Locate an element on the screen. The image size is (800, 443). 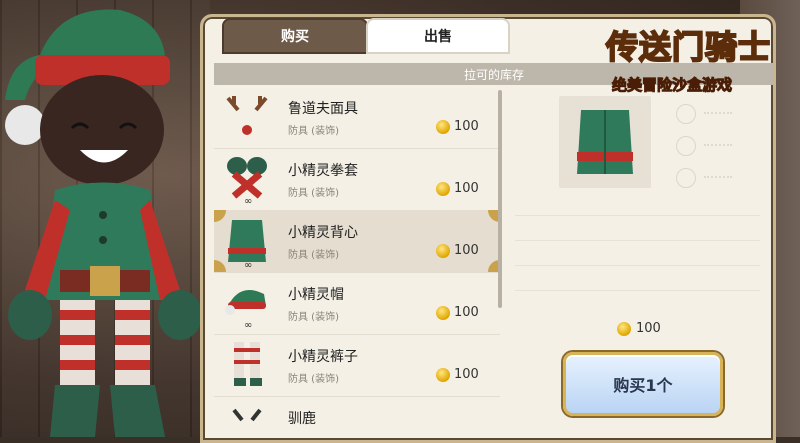
item-name: 鲁道夫面具 is located at coordinates (323, 109).